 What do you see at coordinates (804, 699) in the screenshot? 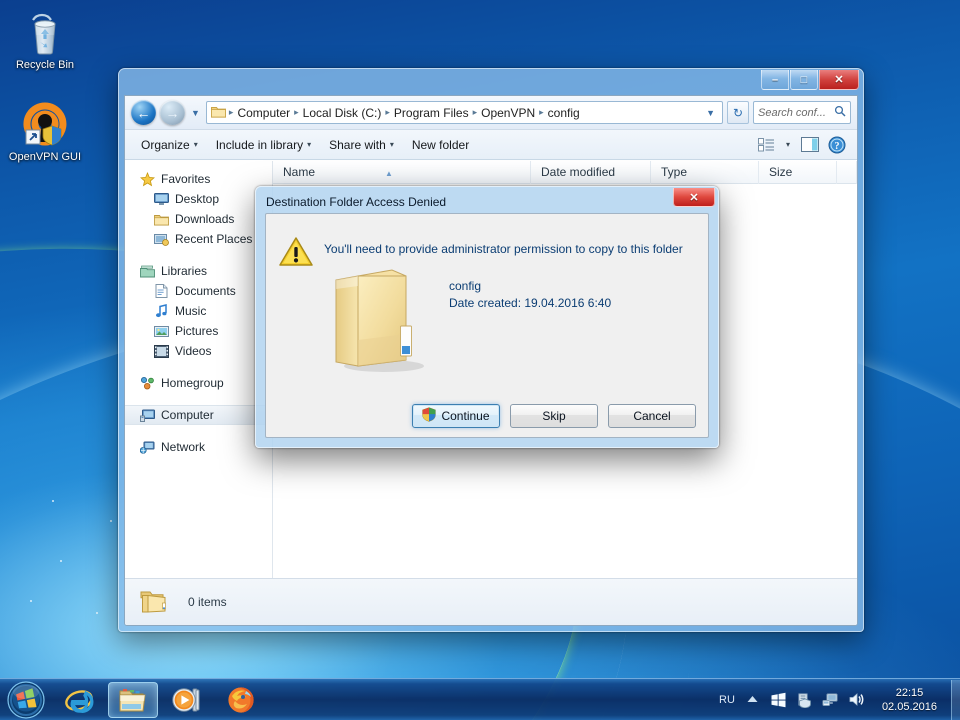
I see `action-center-icon` at bounding box center [804, 699].